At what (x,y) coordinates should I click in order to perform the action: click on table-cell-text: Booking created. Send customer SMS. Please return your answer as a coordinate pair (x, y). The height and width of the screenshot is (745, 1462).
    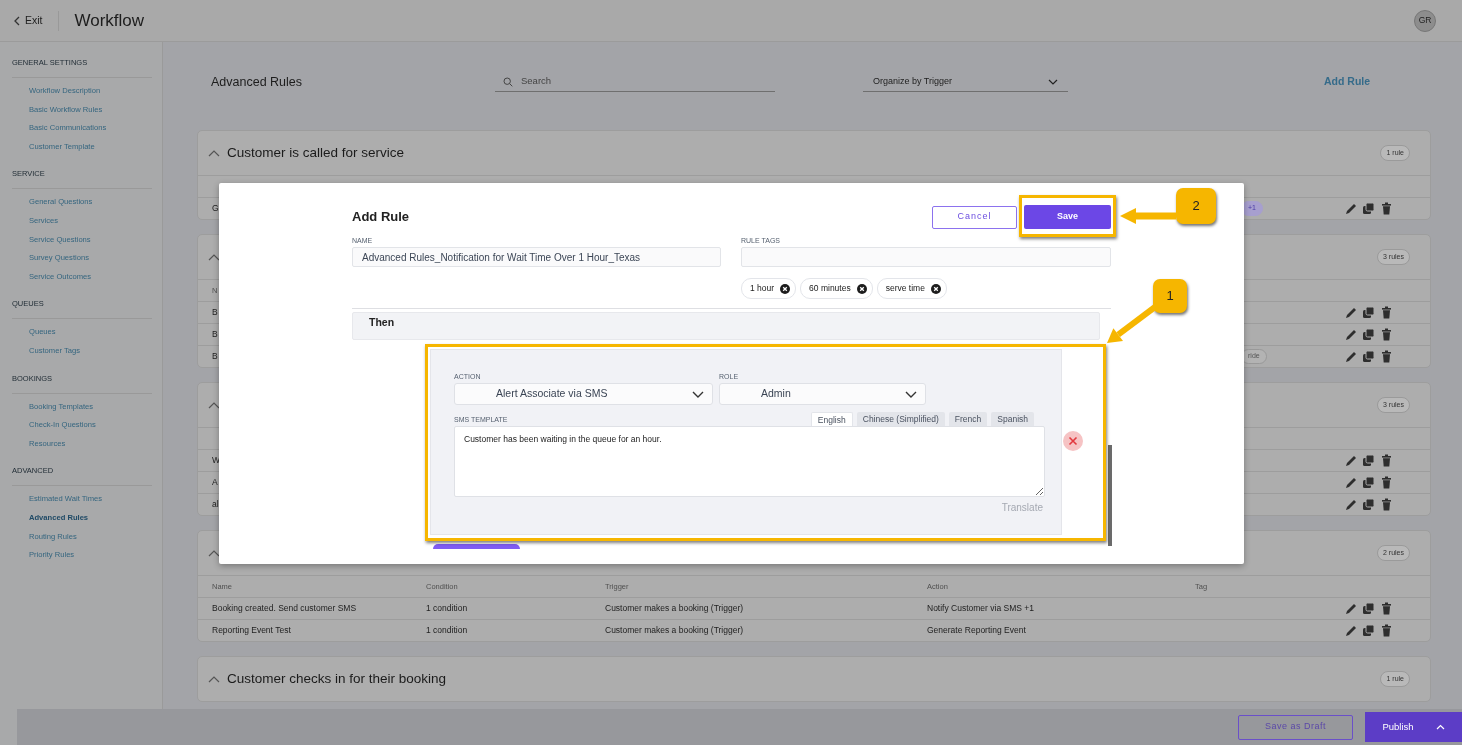
    Looking at the image, I should click on (285, 608).